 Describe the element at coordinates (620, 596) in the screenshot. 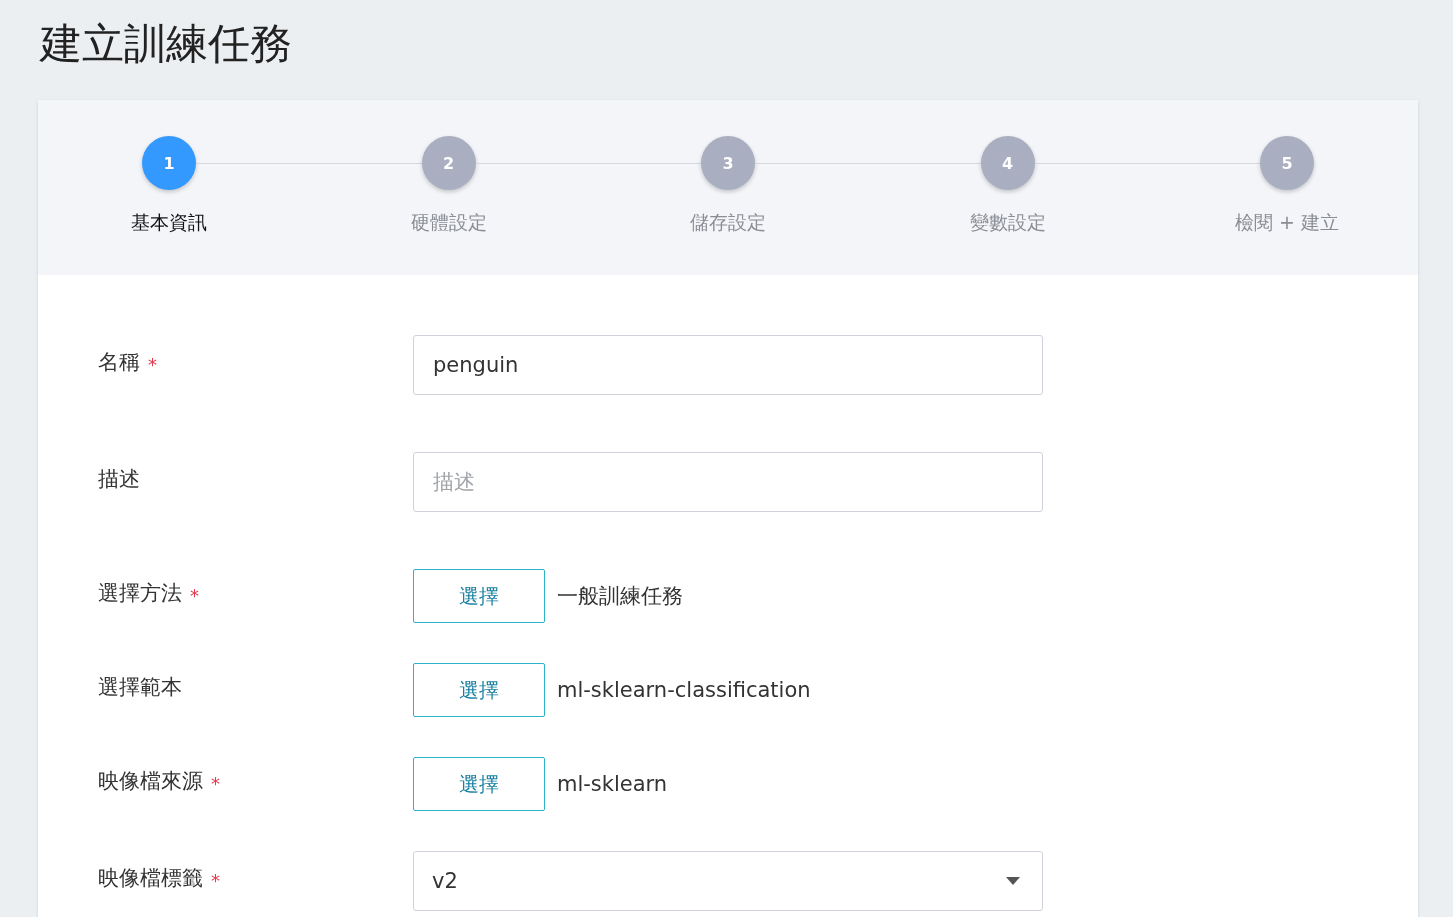

I see `selected-value: 一般訓練任務` at that location.